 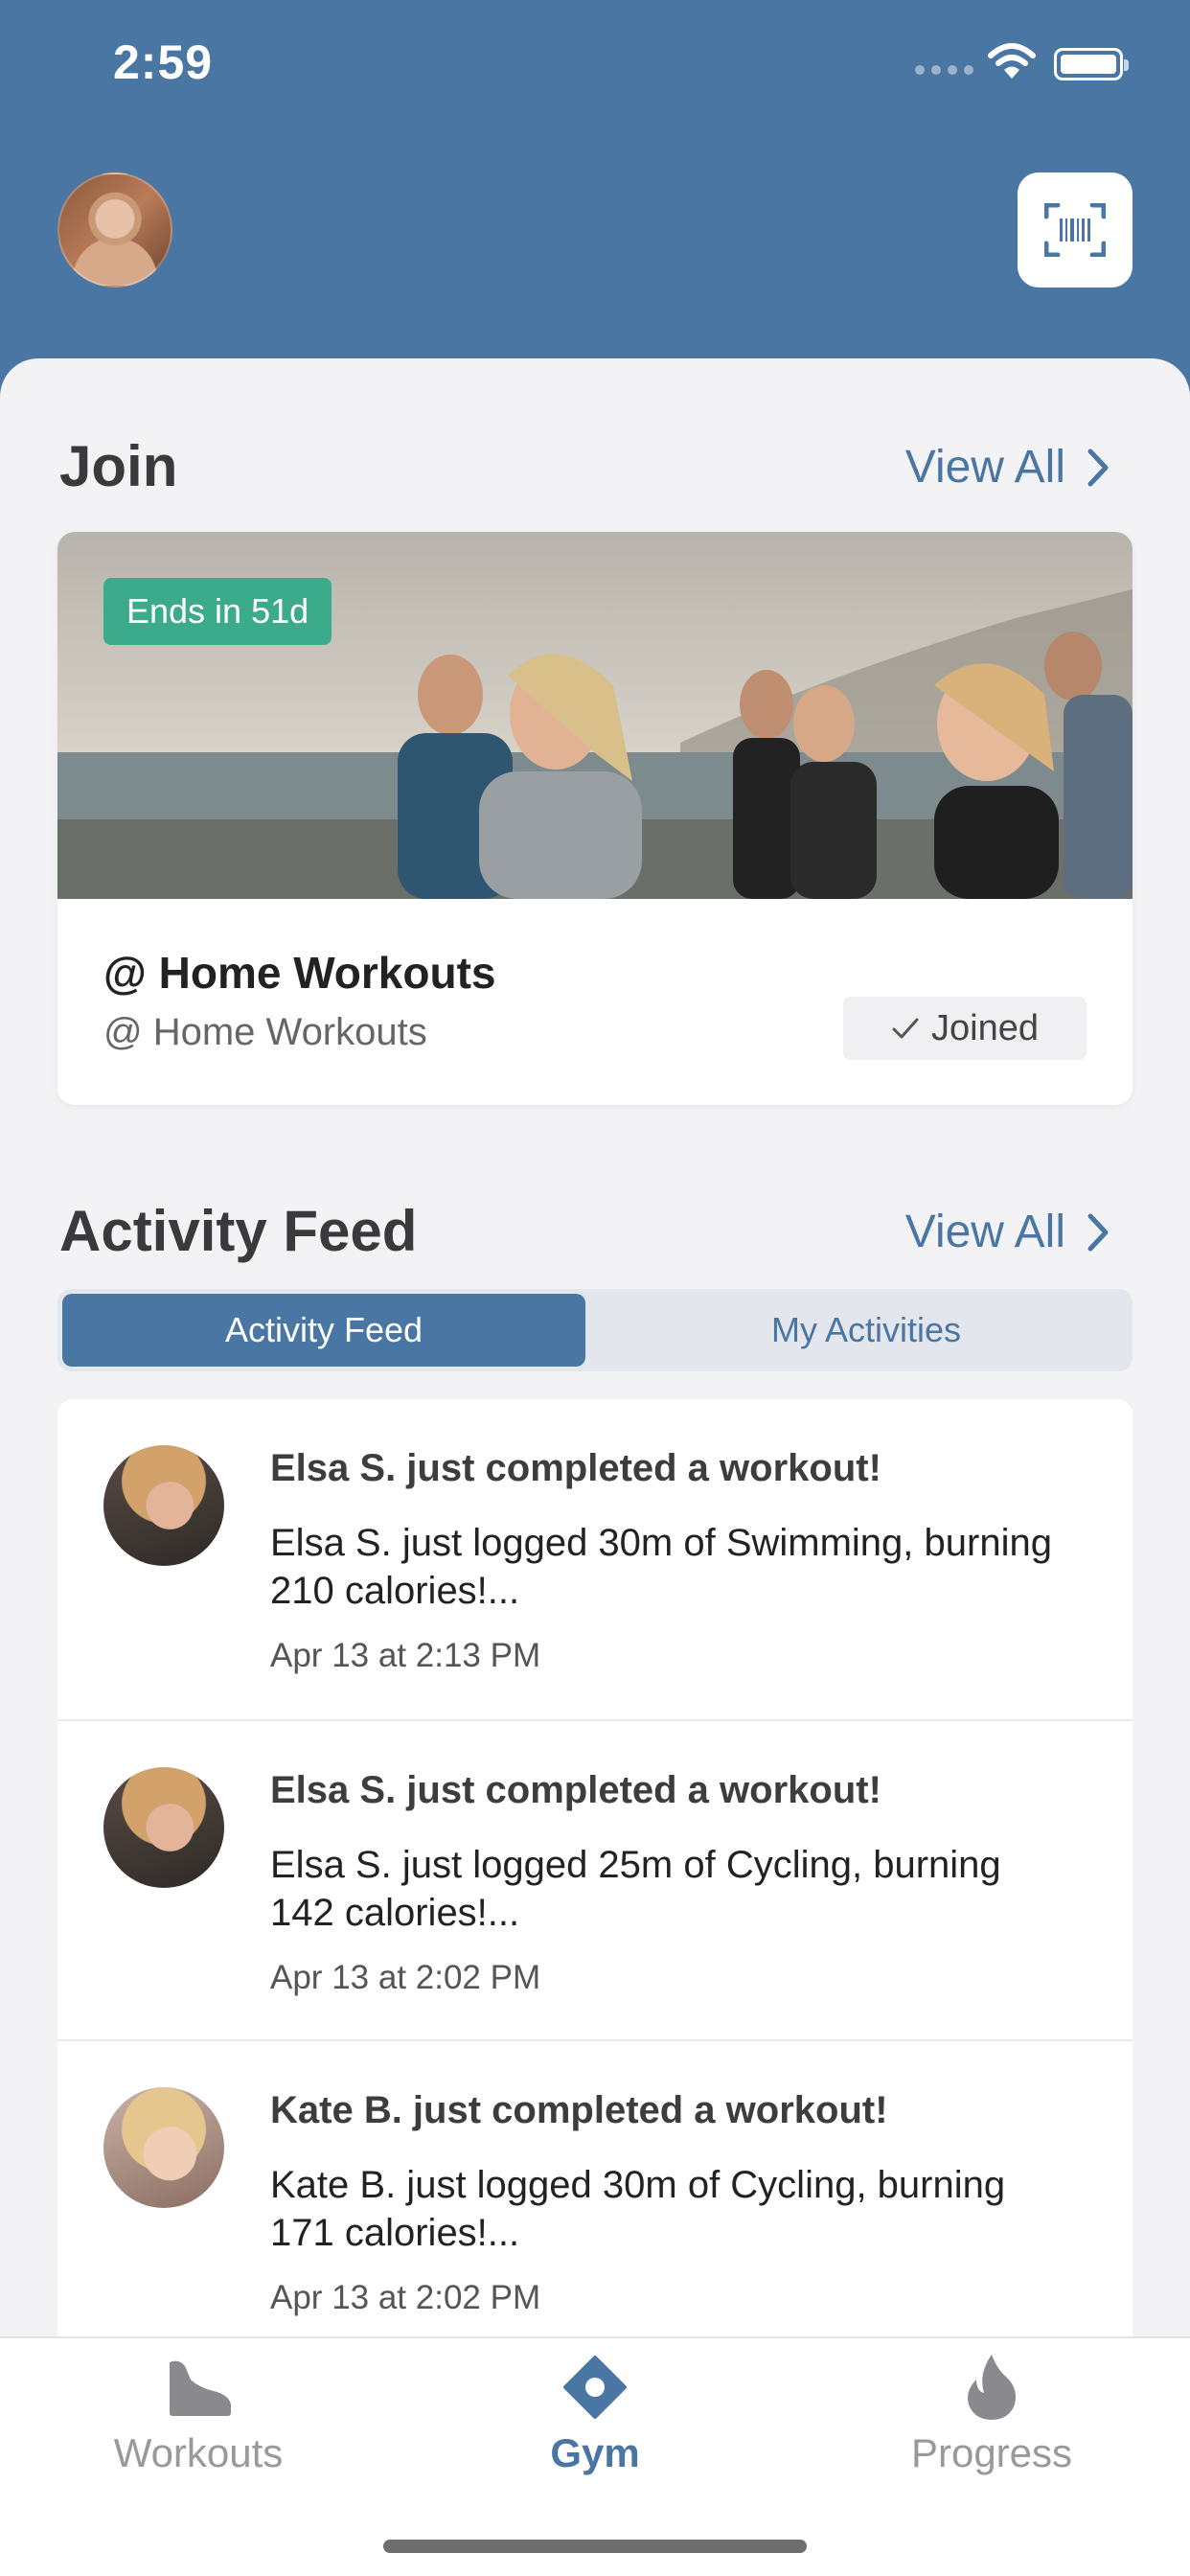 I want to click on gym-location-icon, so click(x=595, y=2387).